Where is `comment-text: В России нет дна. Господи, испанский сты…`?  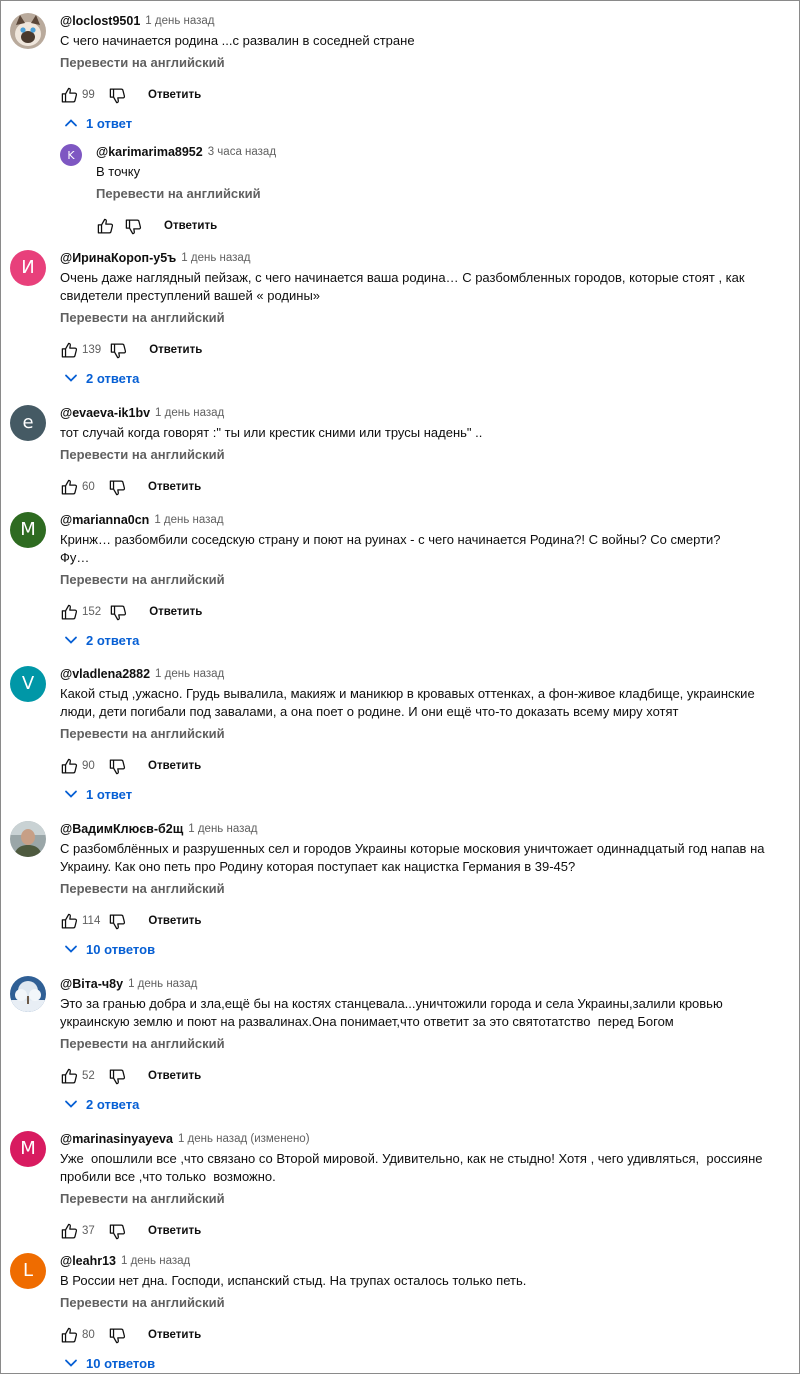 comment-text: В России нет дна. Господи, испанский сты… is located at coordinates (293, 1280).